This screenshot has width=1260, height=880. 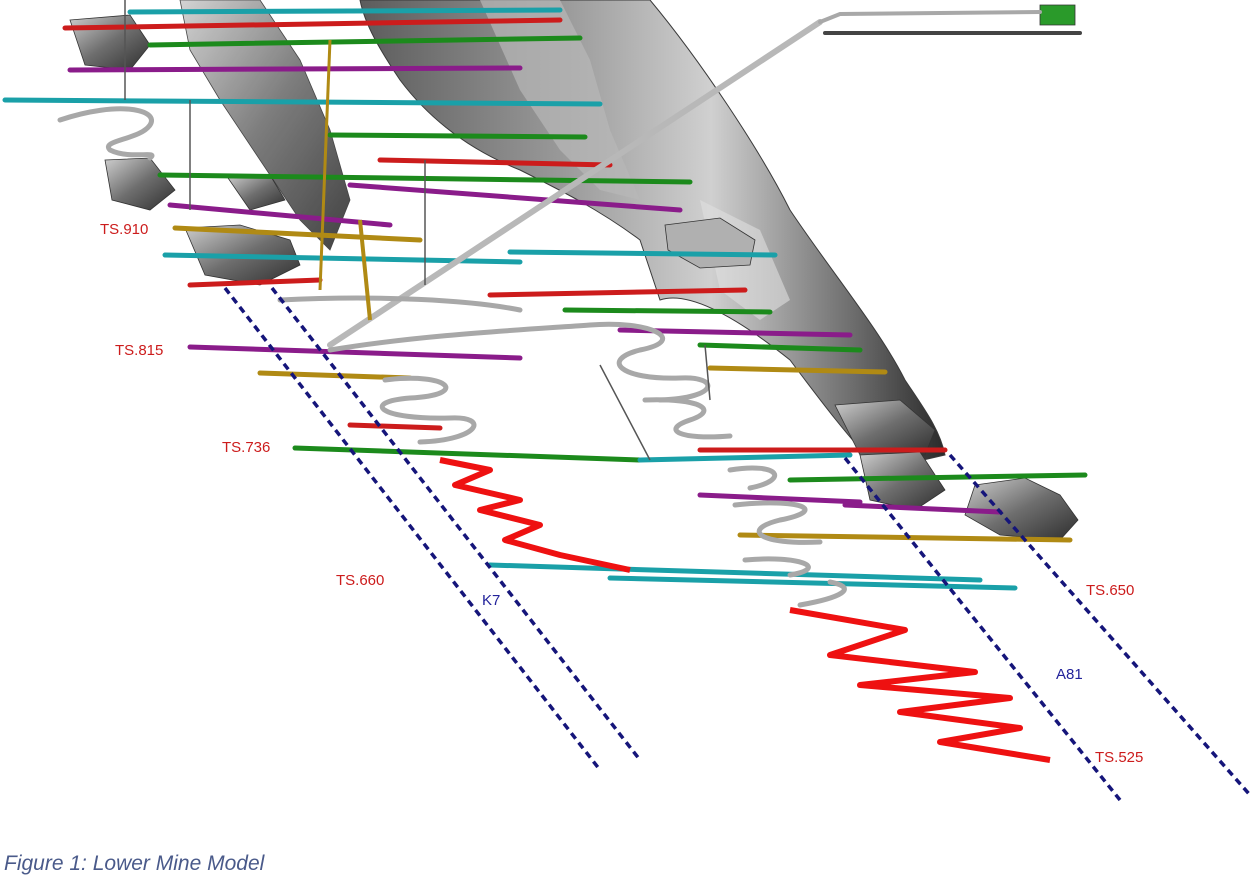 I want to click on figure-caption: Figure 1: Lower Mine Model, so click(x=134, y=863).